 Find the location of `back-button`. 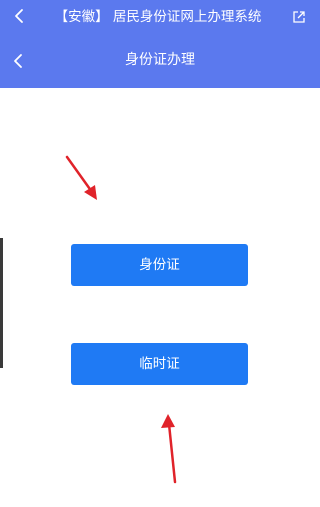

back-button is located at coordinates (18, 61).